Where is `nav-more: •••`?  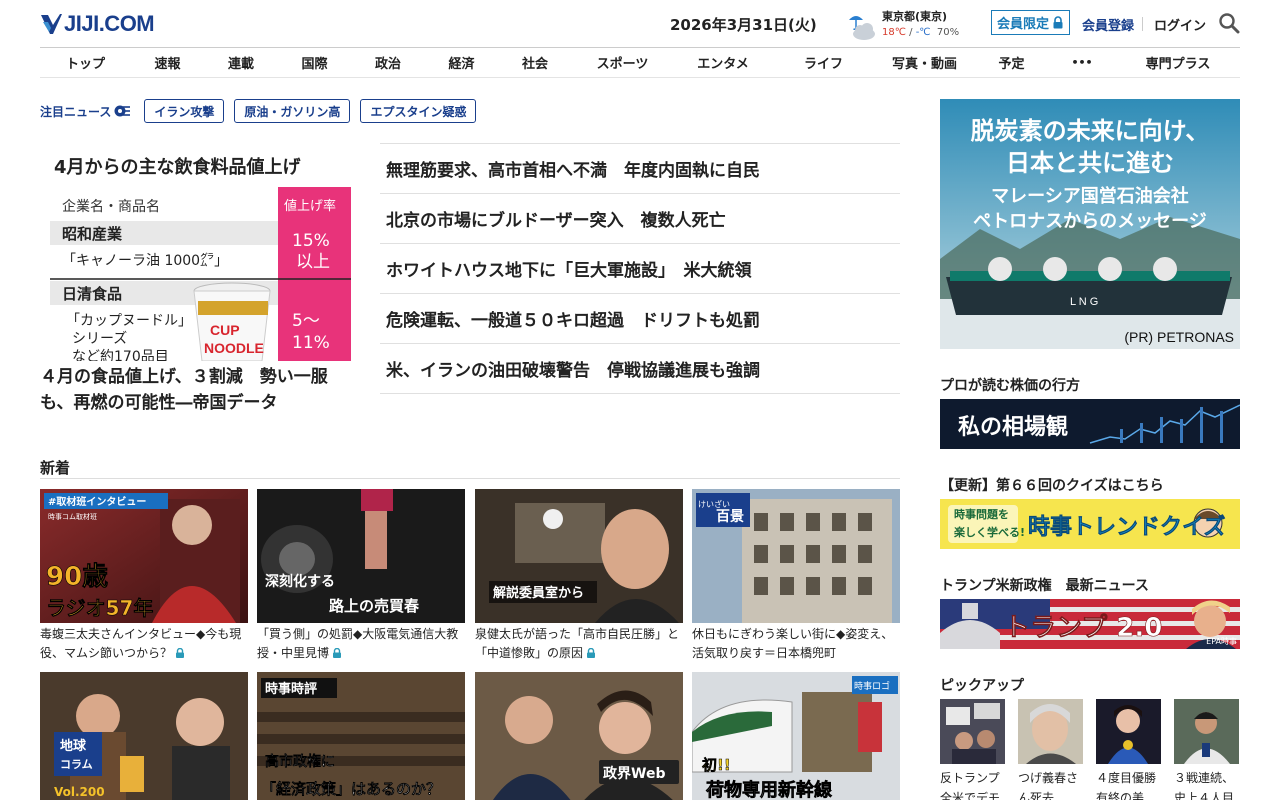 nav-more: ••• is located at coordinates (1082, 62).